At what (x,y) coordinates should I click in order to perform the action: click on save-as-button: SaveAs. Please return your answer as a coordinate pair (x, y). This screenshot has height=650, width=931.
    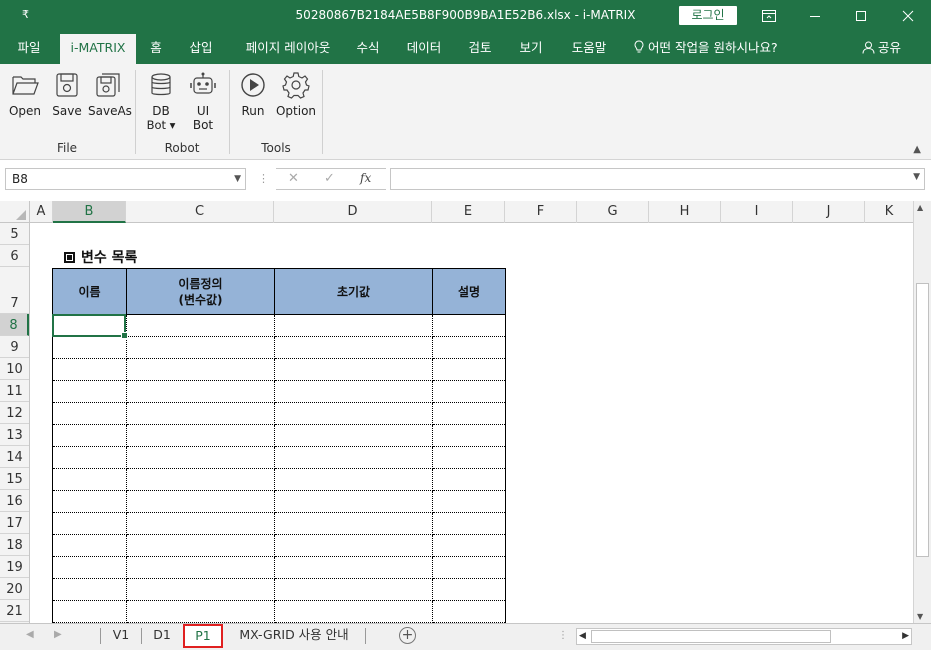
    Looking at the image, I should click on (110, 94).